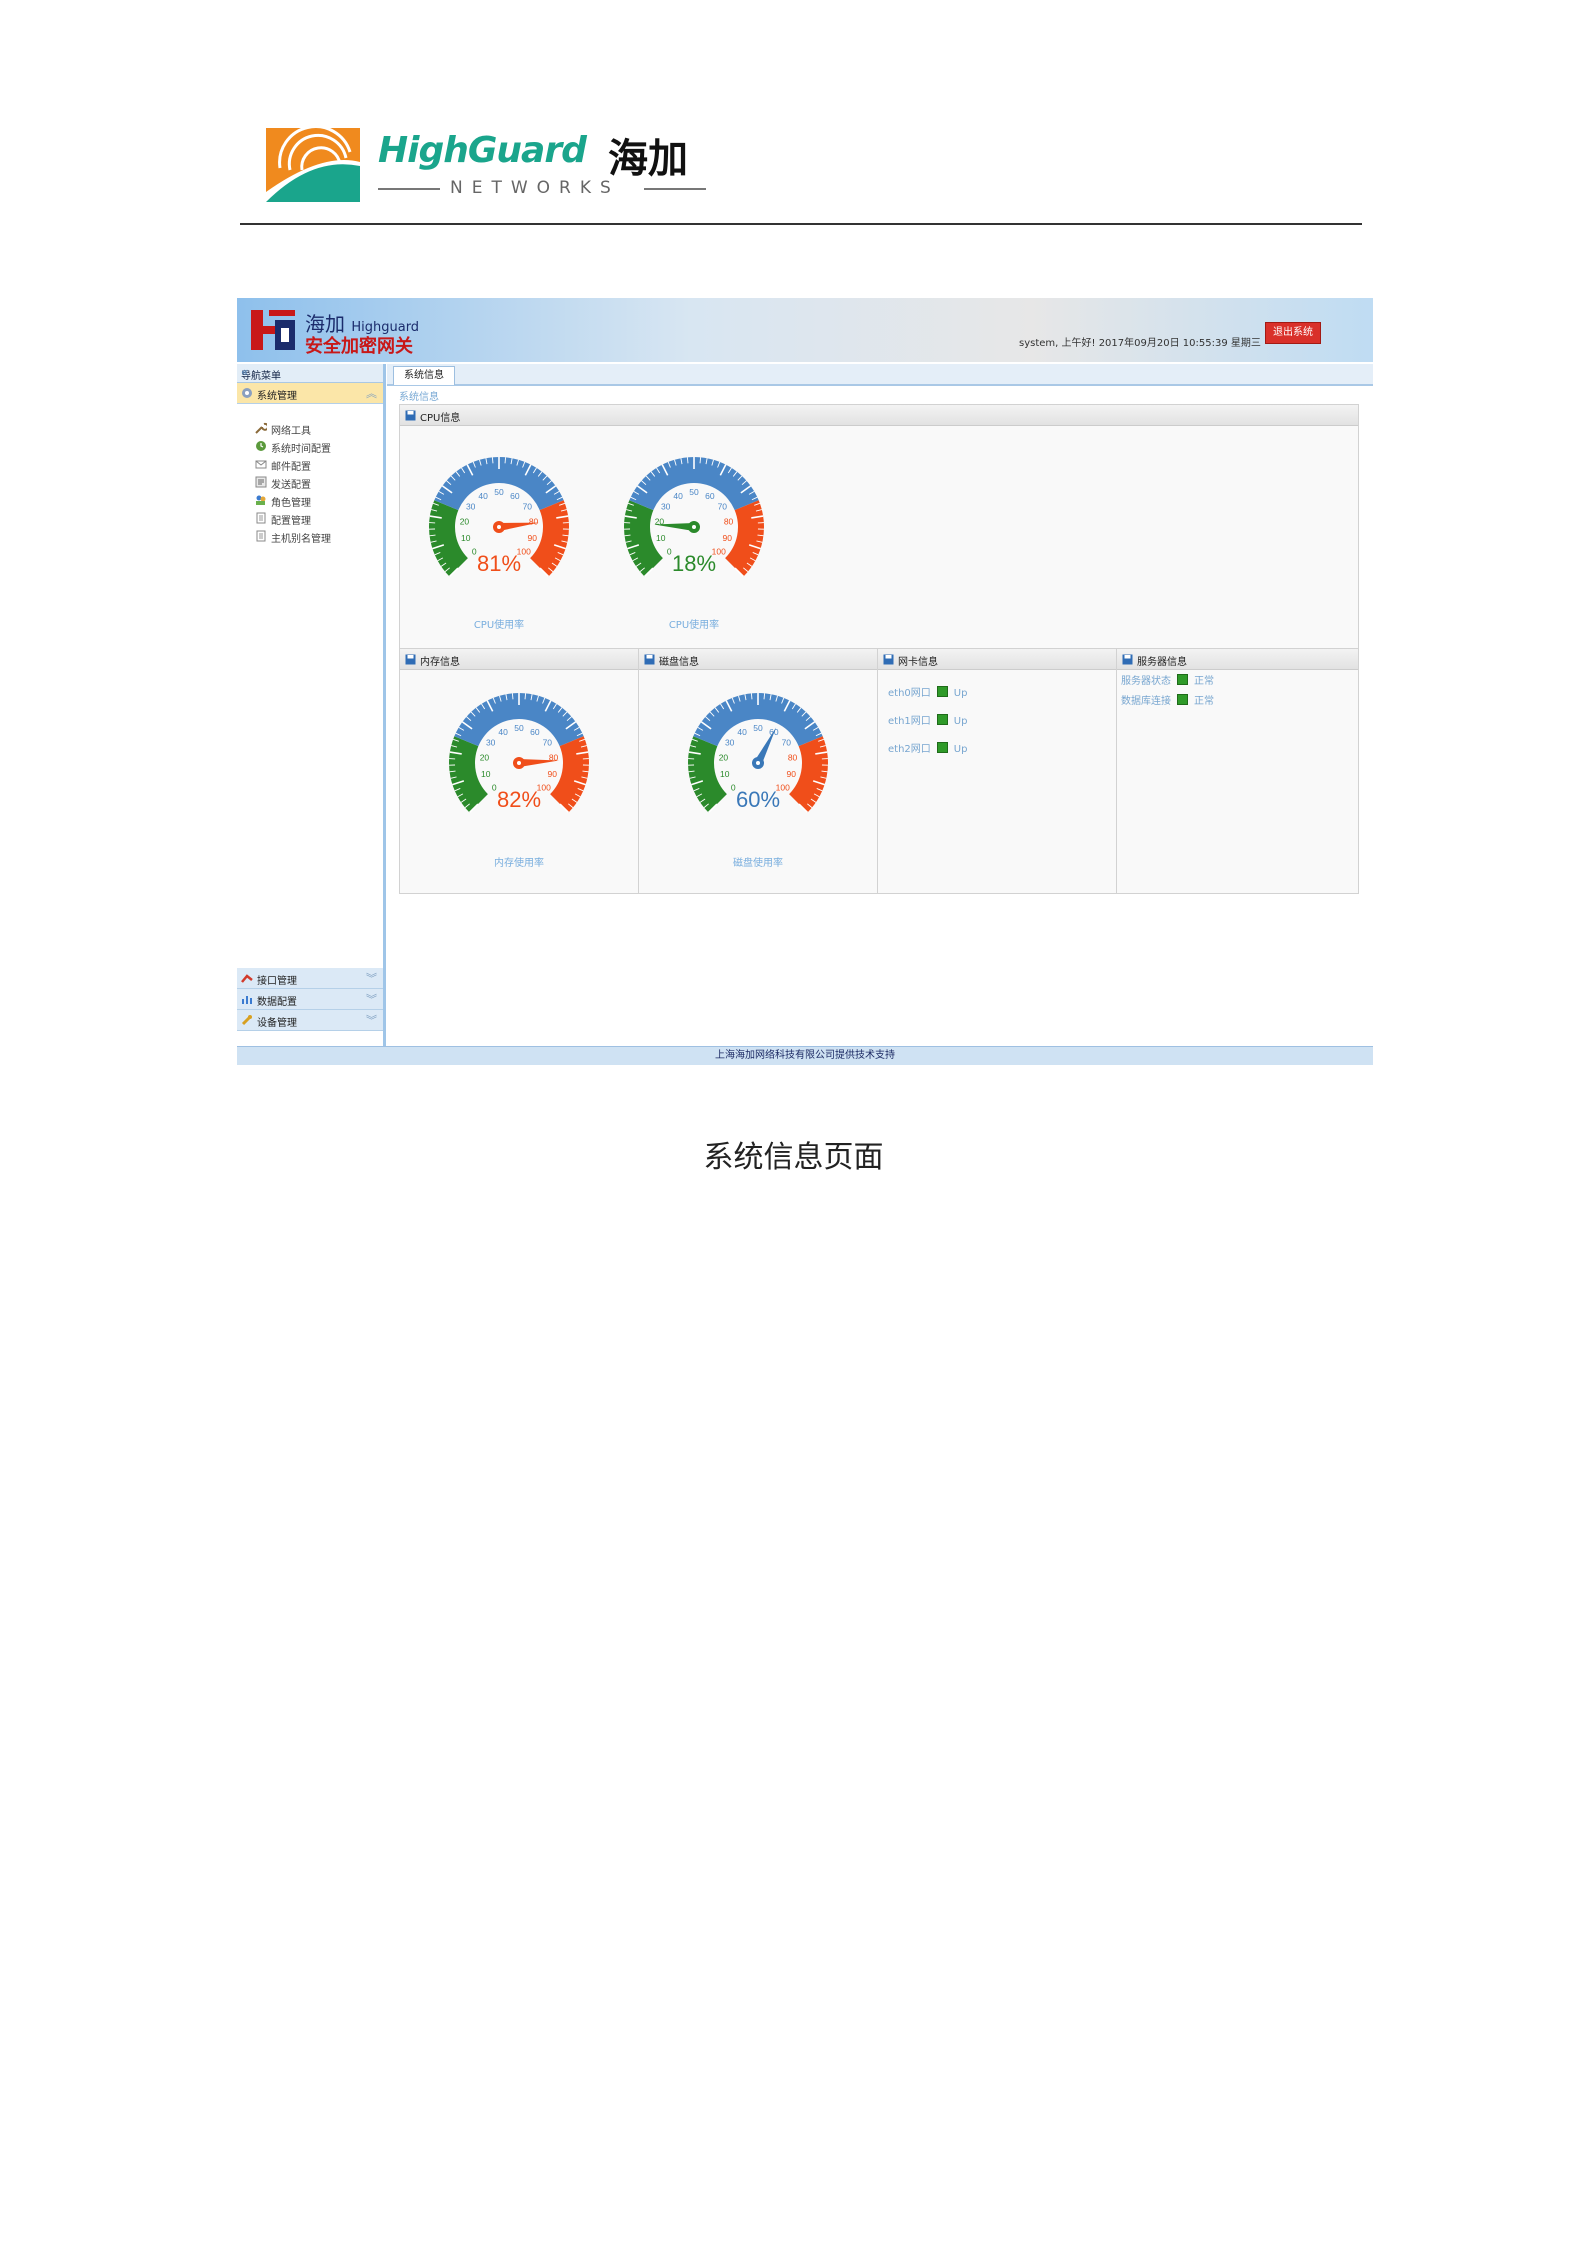 The height and width of the screenshot is (2245, 1587). What do you see at coordinates (535, 188) in the screenshot?
I see `brand-tagline-text: NETWORKS` at bounding box center [535, 188].